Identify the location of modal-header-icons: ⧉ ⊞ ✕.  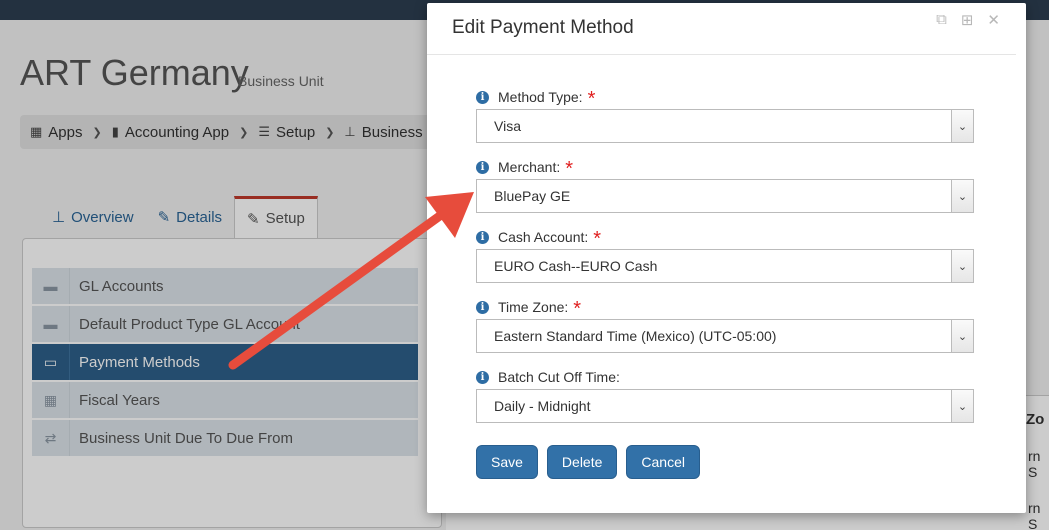
(968, 20).